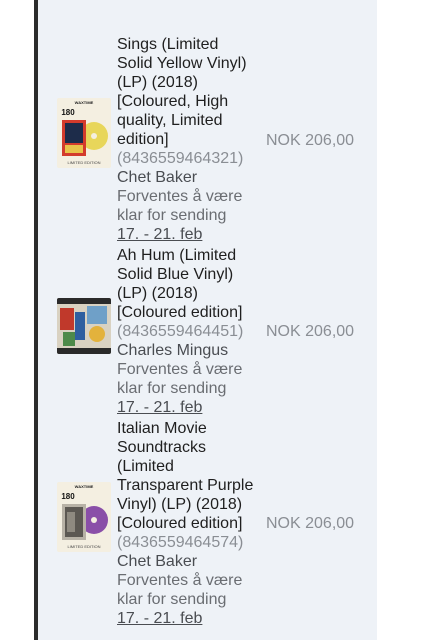 Image resolution: width=448 pixels, height=640 pixels. I want to click on item-title-line: edition], so click(143, 139).